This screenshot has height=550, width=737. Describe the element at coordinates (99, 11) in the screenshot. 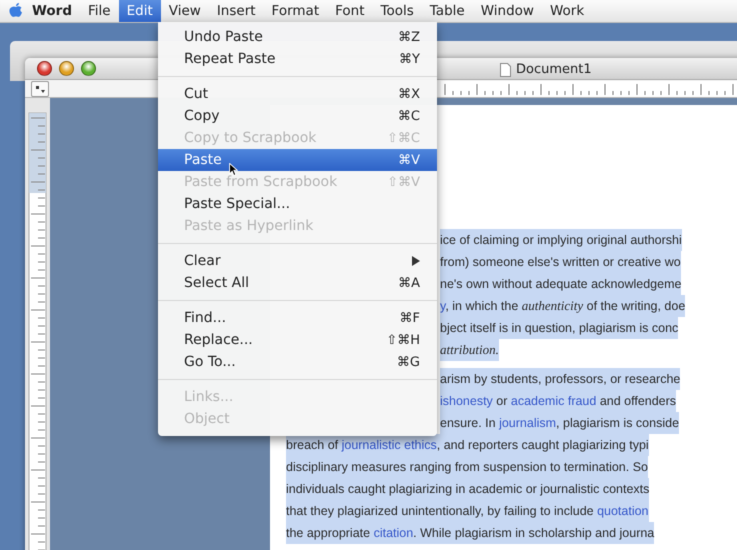

I see `menu-title: File` at that location.